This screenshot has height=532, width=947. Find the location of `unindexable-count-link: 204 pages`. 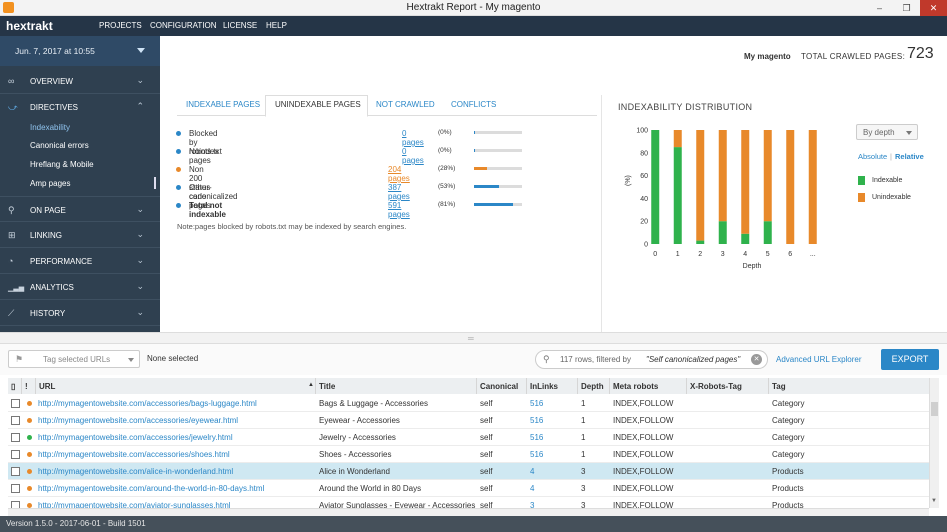

unindexable-count-link: 204 pages is located at coordinates (399, 174).